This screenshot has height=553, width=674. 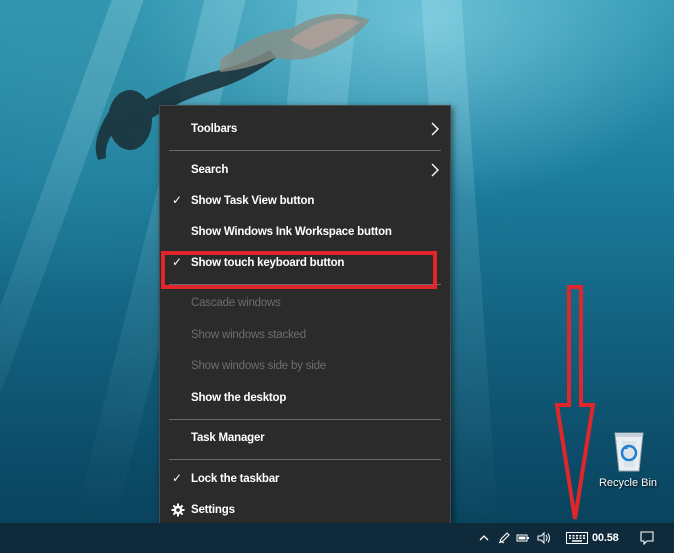 I want to click on chevron-up-icon, so click(x=484, y=538).